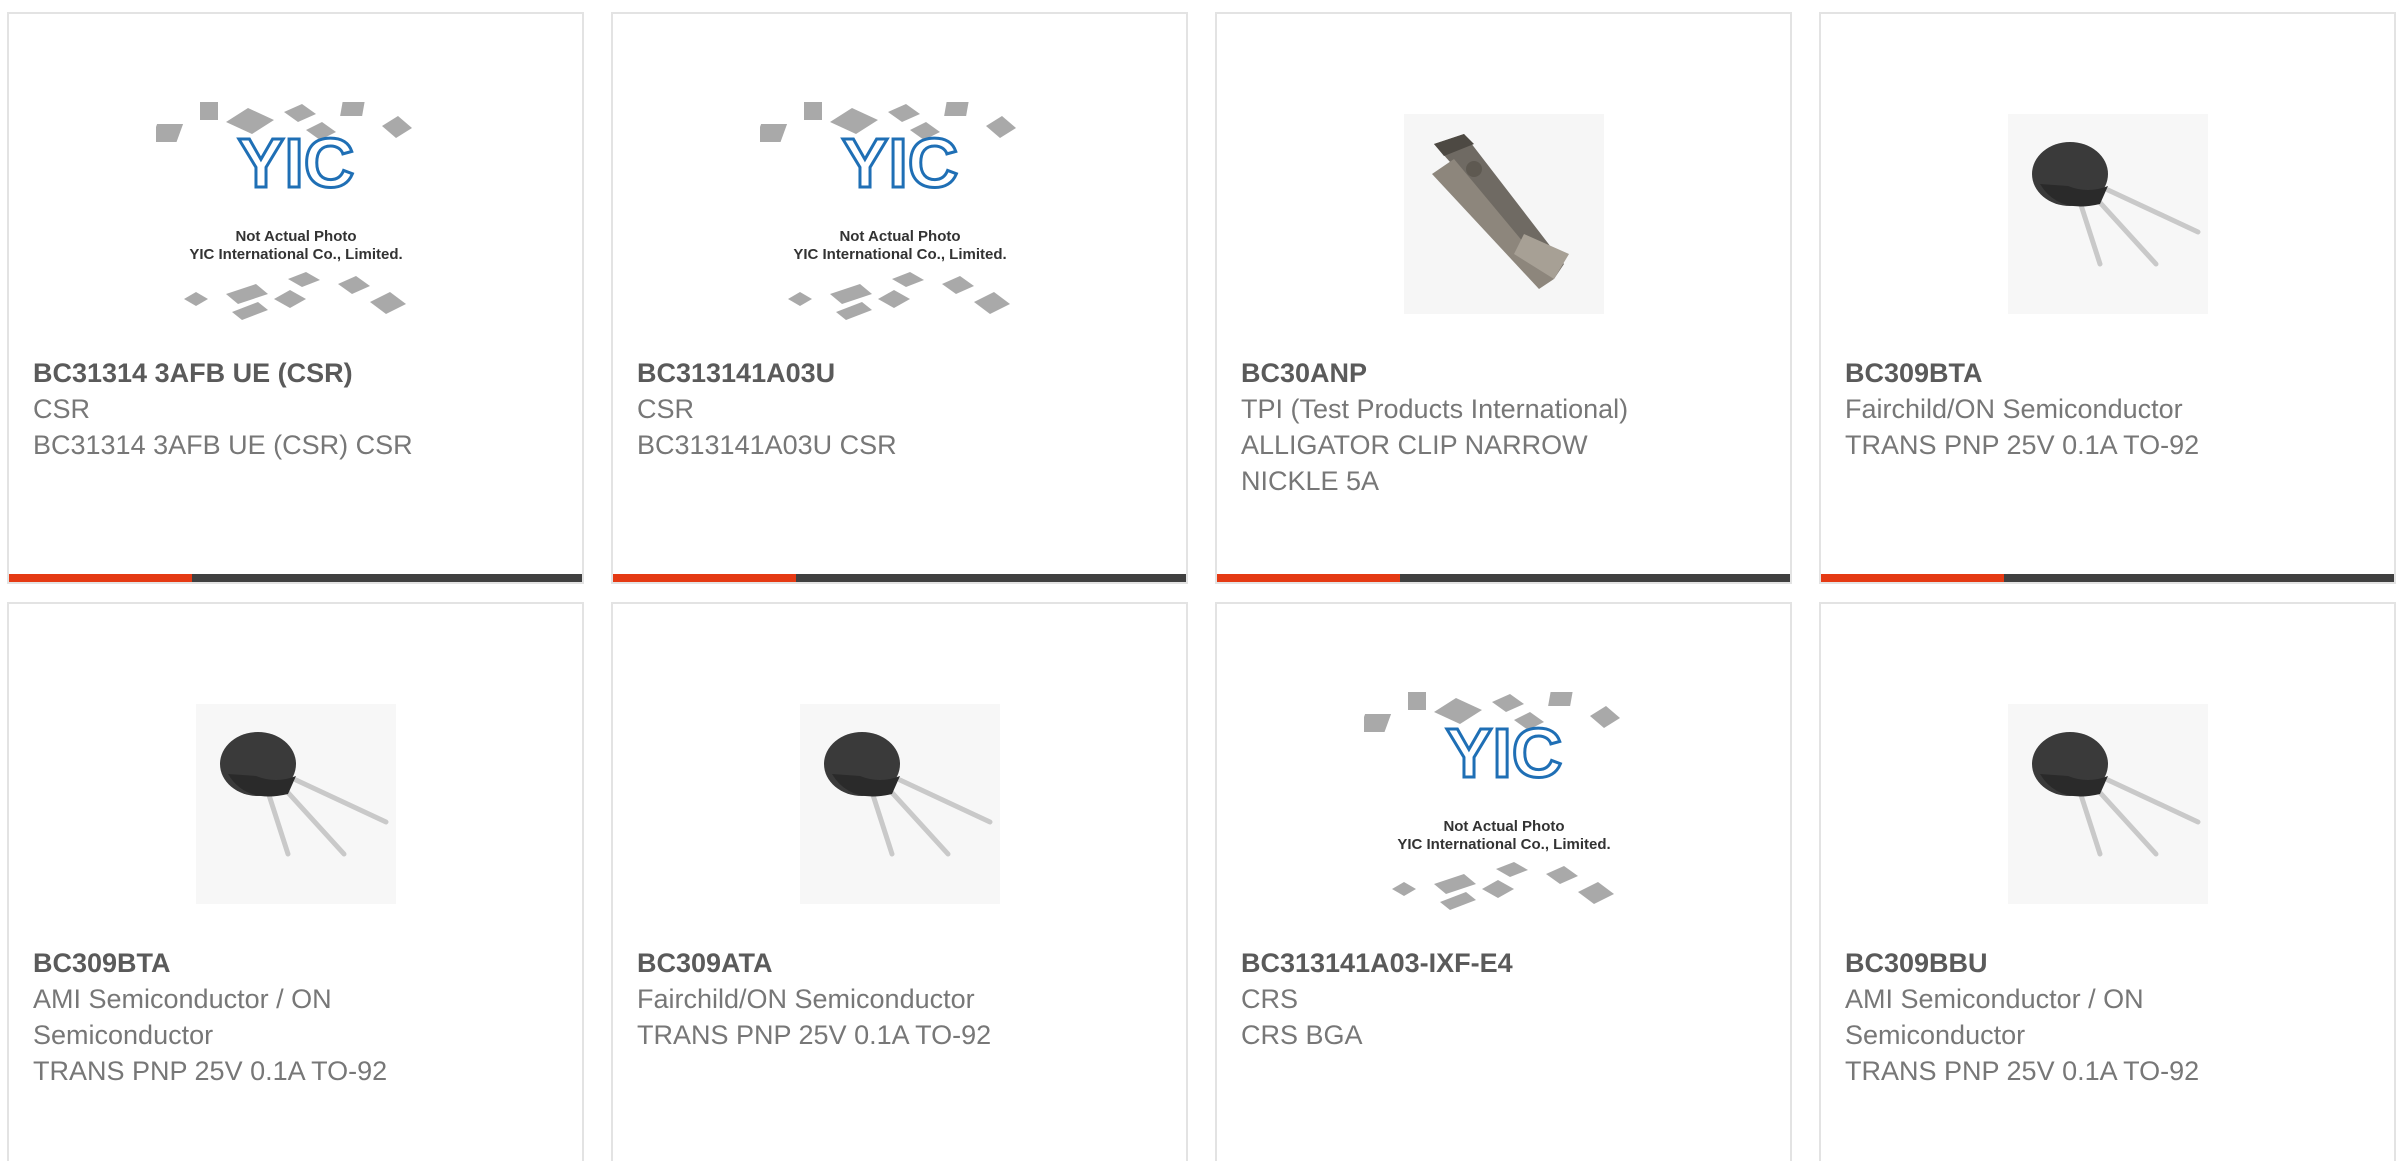 The image size is (2400, 1161). What do you see at coordinates (1270, 999) in the screenshot?
I see `manufacturer: CRS` at bounding box center [1270, 999].